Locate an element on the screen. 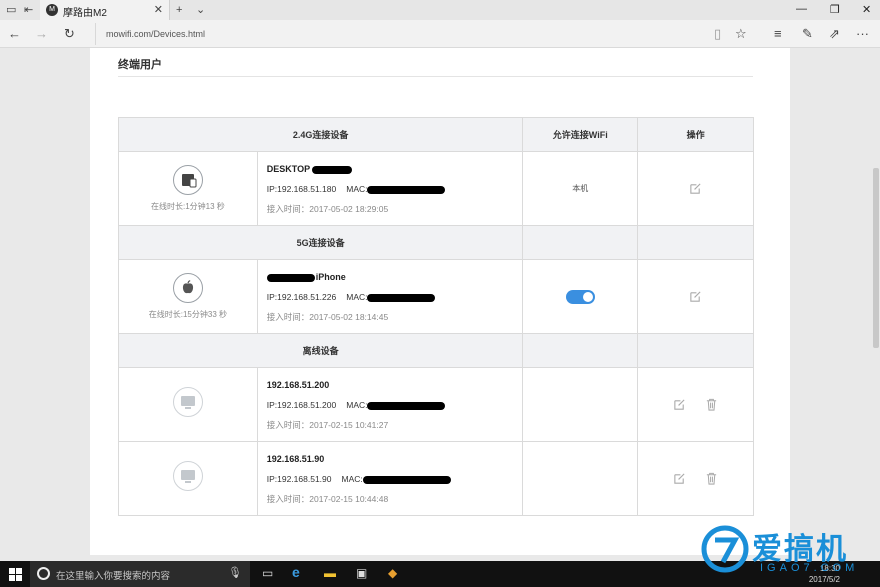 The height and width of the screenshot is (587, 880). windows-start-icon is located at coordinates (15, 574).